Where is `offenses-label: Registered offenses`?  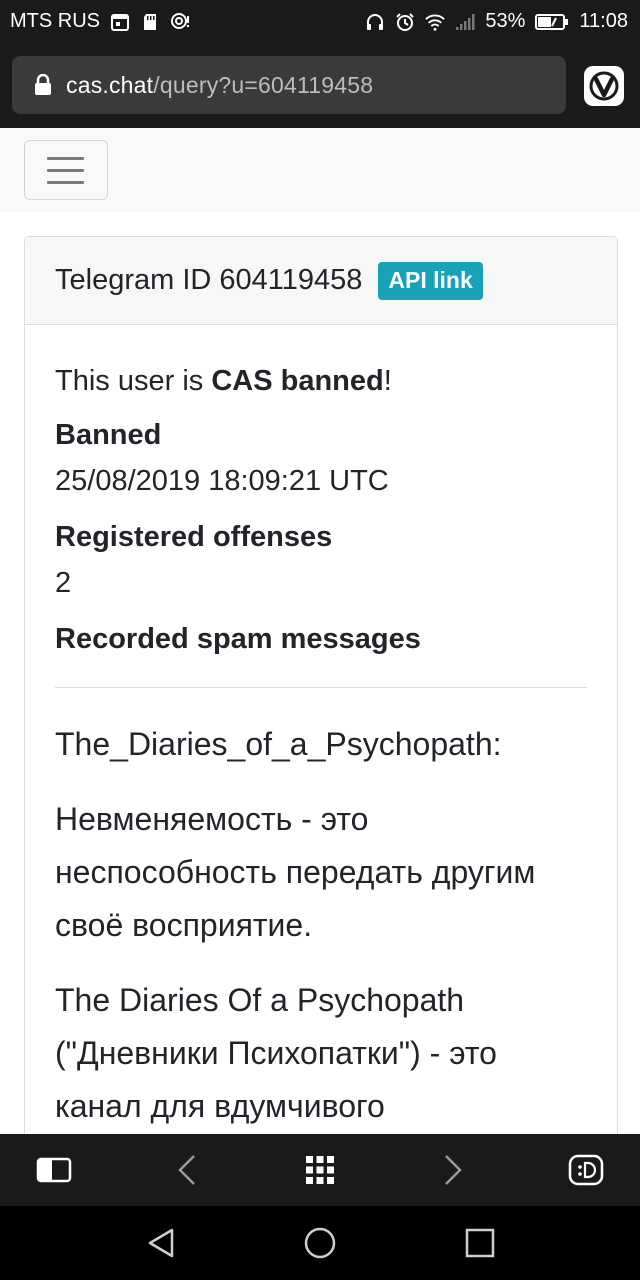
offenses-label: Registered offenses is located at coordinates (194, 537).